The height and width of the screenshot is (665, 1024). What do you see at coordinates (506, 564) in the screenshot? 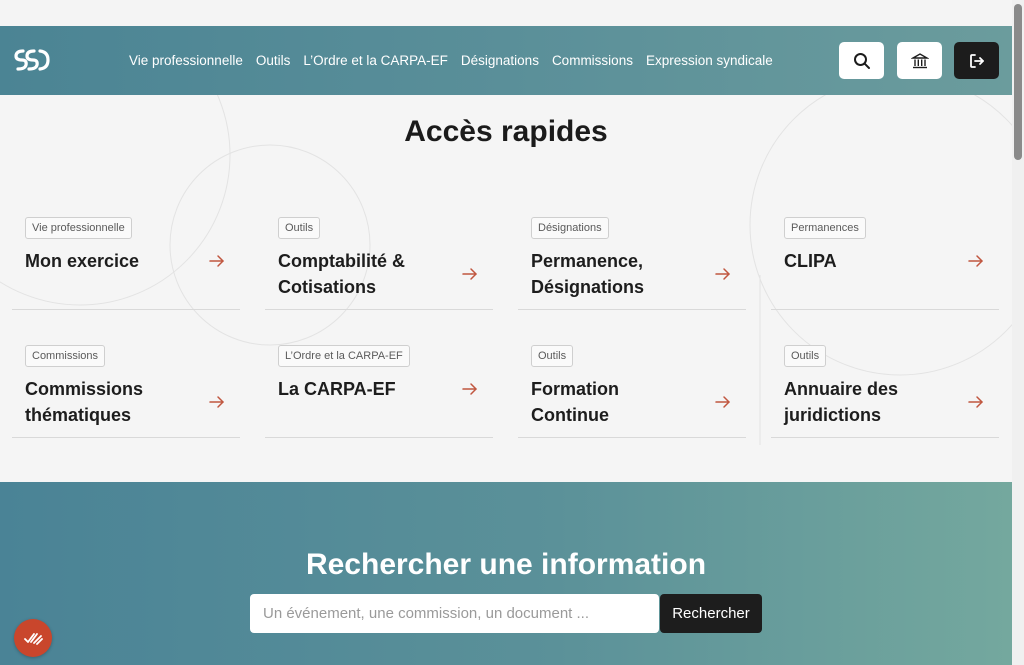
I see `search-title: Rechercher une information` at bounding box center [506, 564].